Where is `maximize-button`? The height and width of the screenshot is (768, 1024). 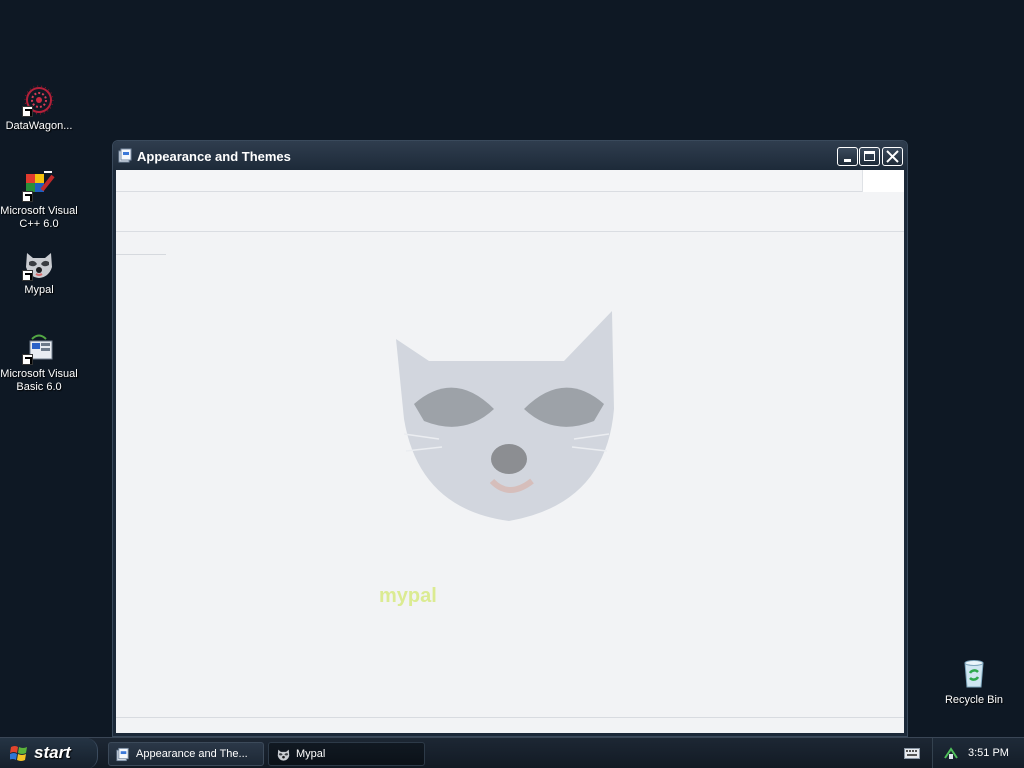 maximize-button is located at coordinates (869, 156).